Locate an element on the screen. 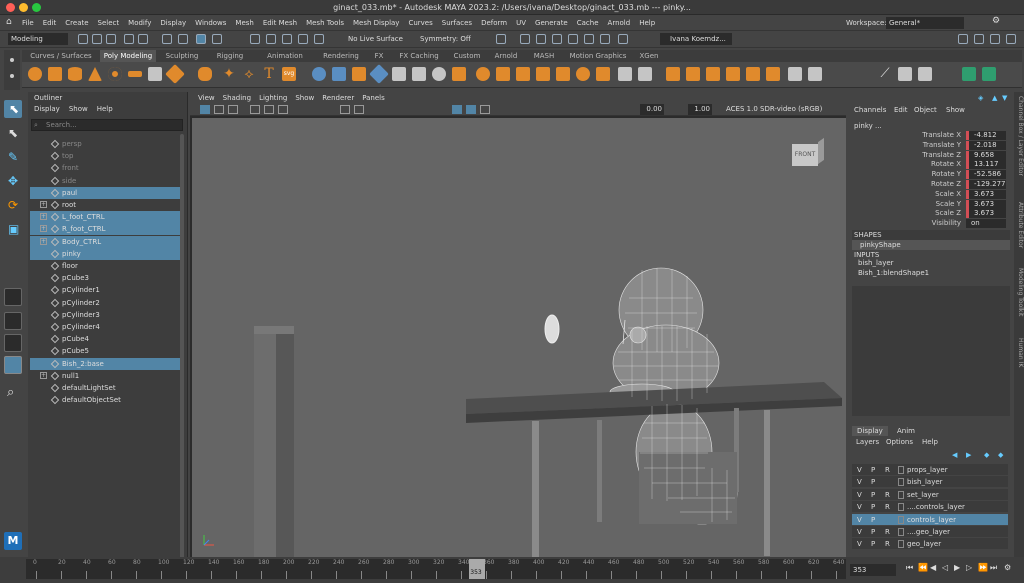  film-gate-icon is located at coordinates (269, 109).